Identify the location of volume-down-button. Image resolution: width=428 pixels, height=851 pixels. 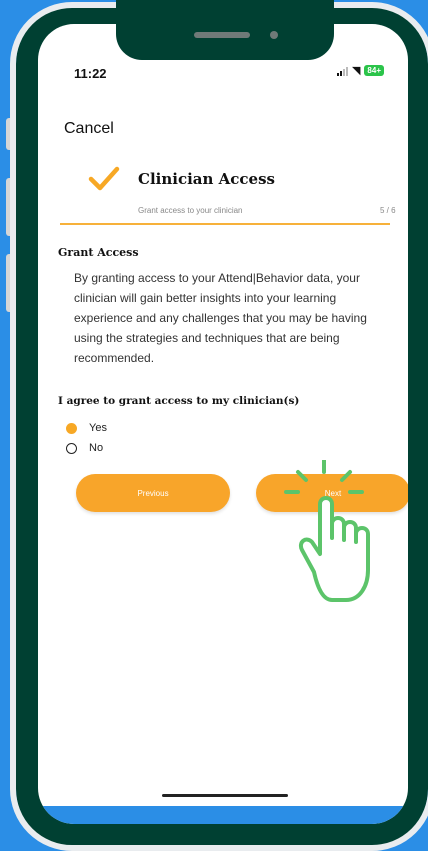
(11, 283).